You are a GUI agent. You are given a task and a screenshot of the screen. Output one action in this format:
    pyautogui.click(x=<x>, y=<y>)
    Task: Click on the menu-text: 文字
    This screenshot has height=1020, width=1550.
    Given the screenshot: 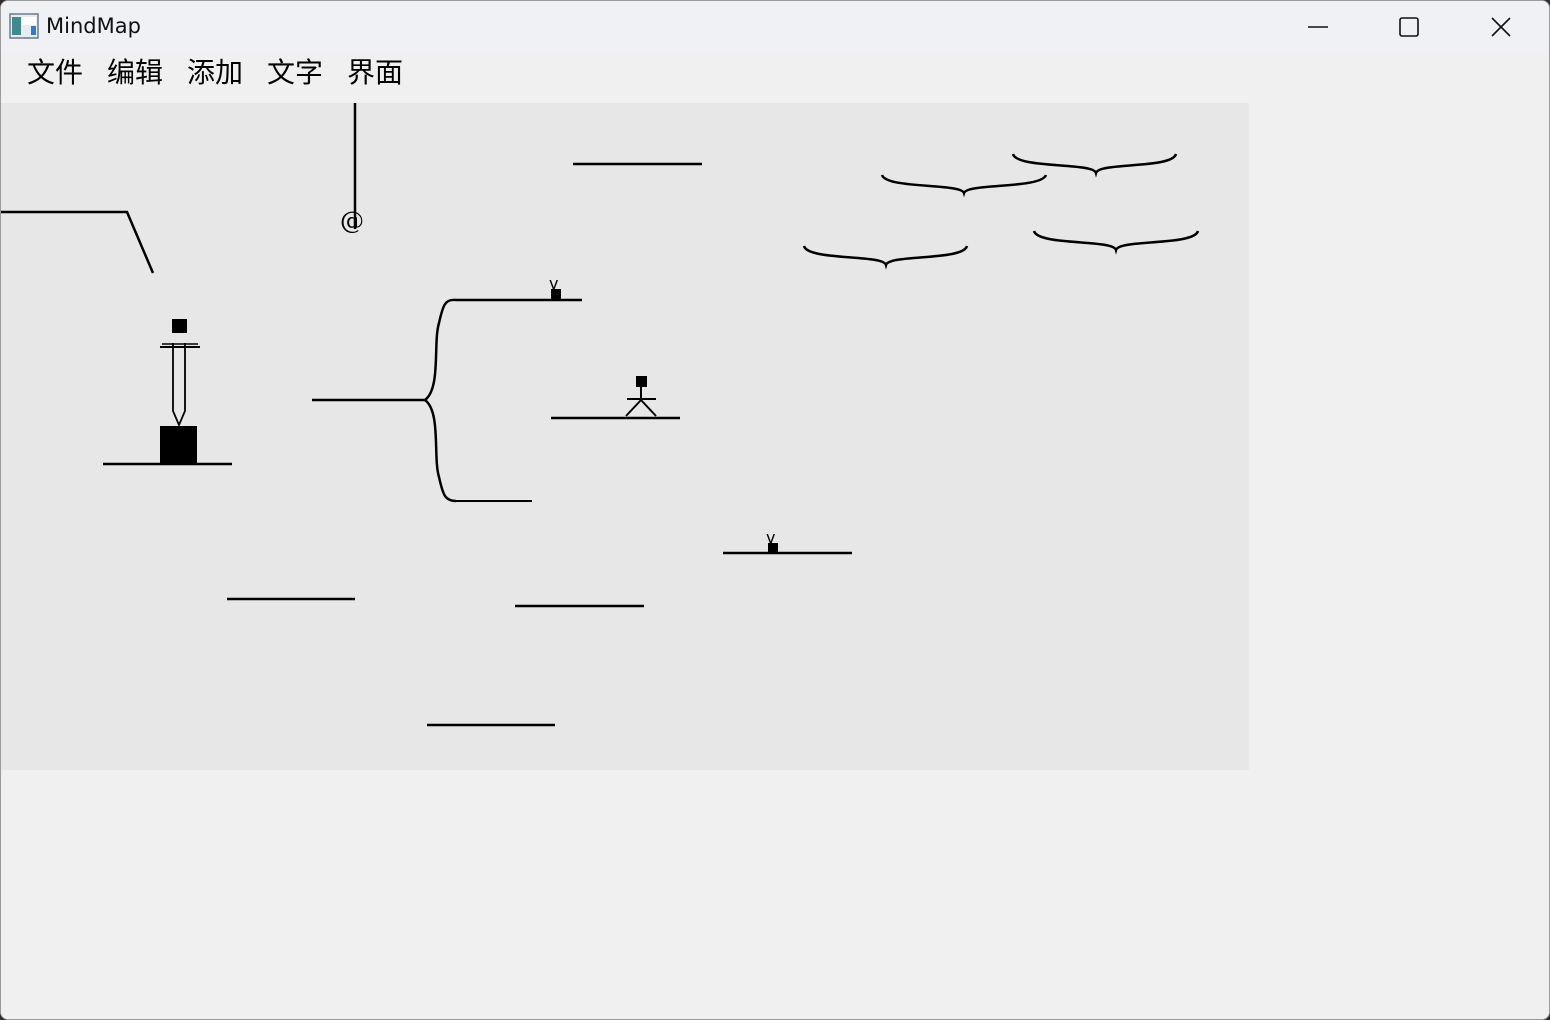 What is the action you would take?
    pyautogui.click(x=295, y=73)
    